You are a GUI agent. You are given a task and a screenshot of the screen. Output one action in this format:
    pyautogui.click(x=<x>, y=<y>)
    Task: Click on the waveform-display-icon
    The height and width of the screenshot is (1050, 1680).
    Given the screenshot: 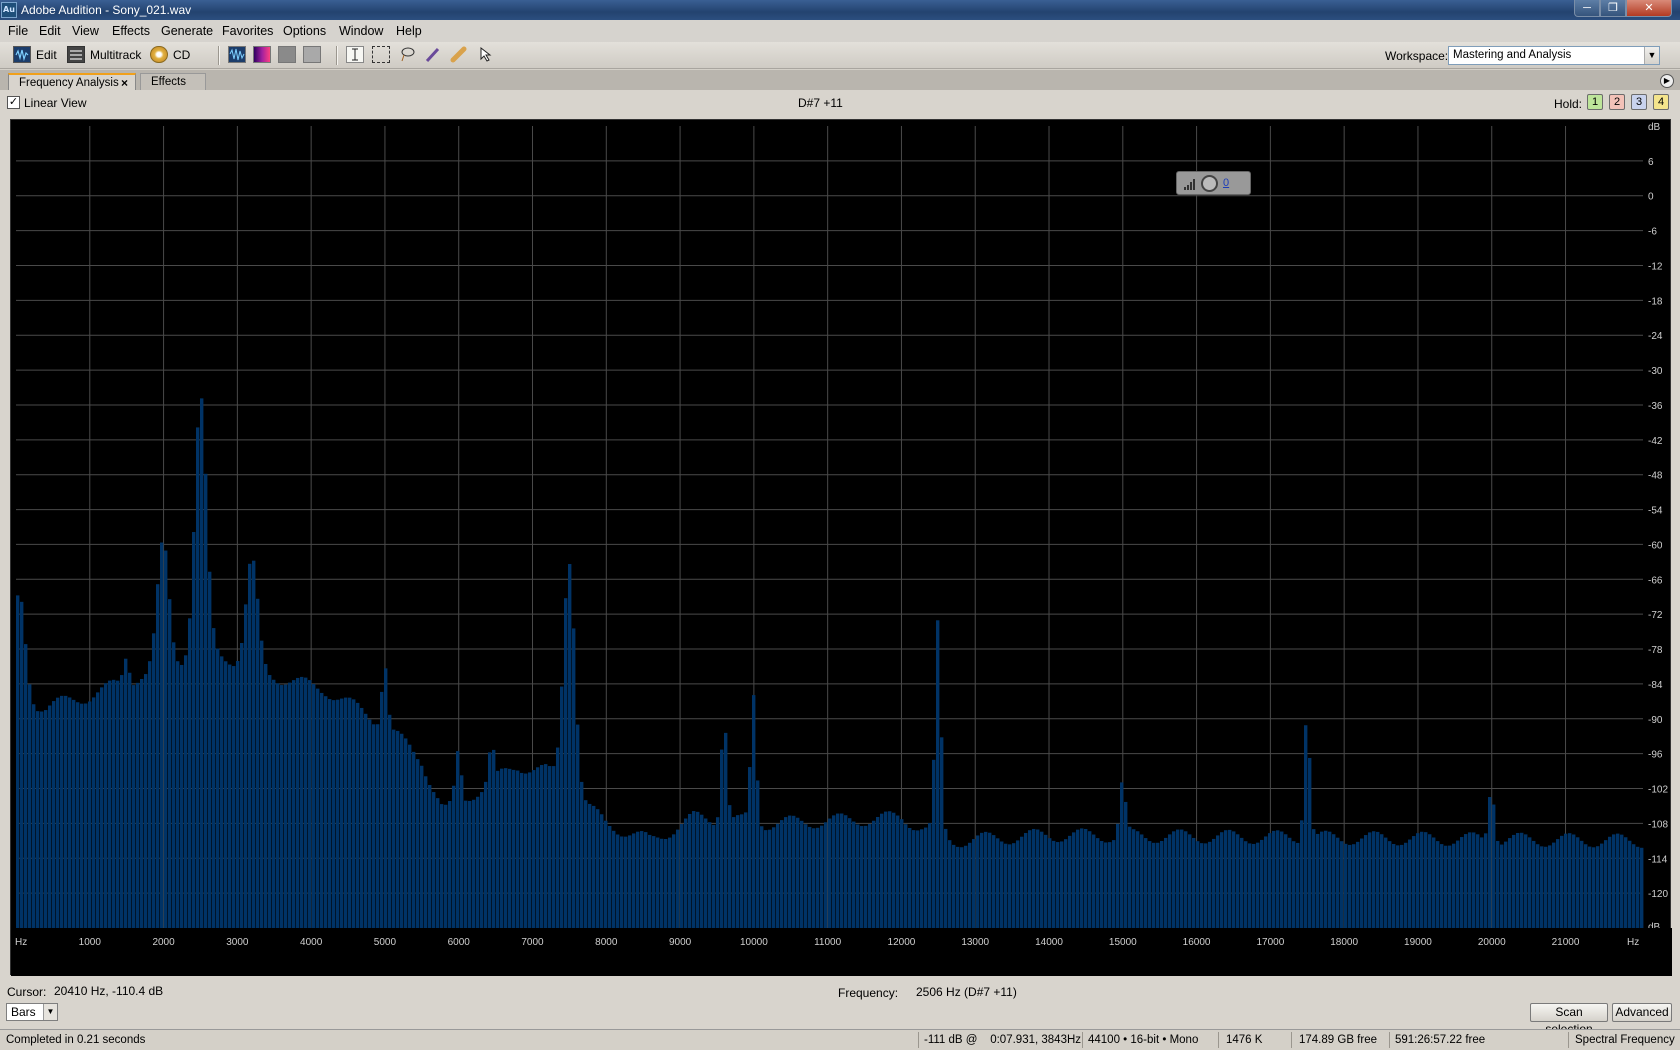 What is the action you would take?
    pyautogui.click(x=237, y=54)
    